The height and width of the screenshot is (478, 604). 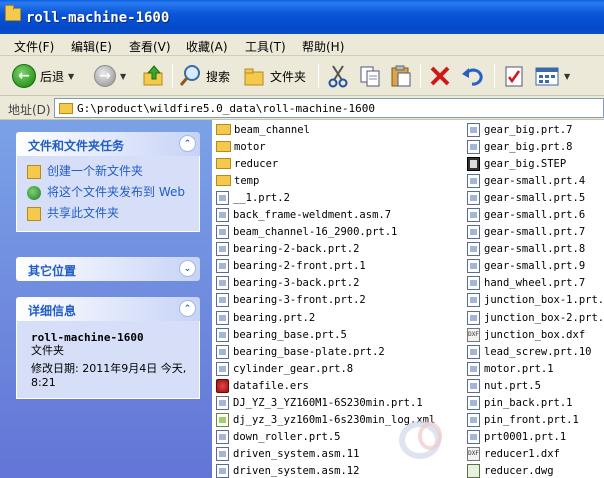 I want to click on file-item: DXF reducer1.dxf, so click(x=535, y=454).